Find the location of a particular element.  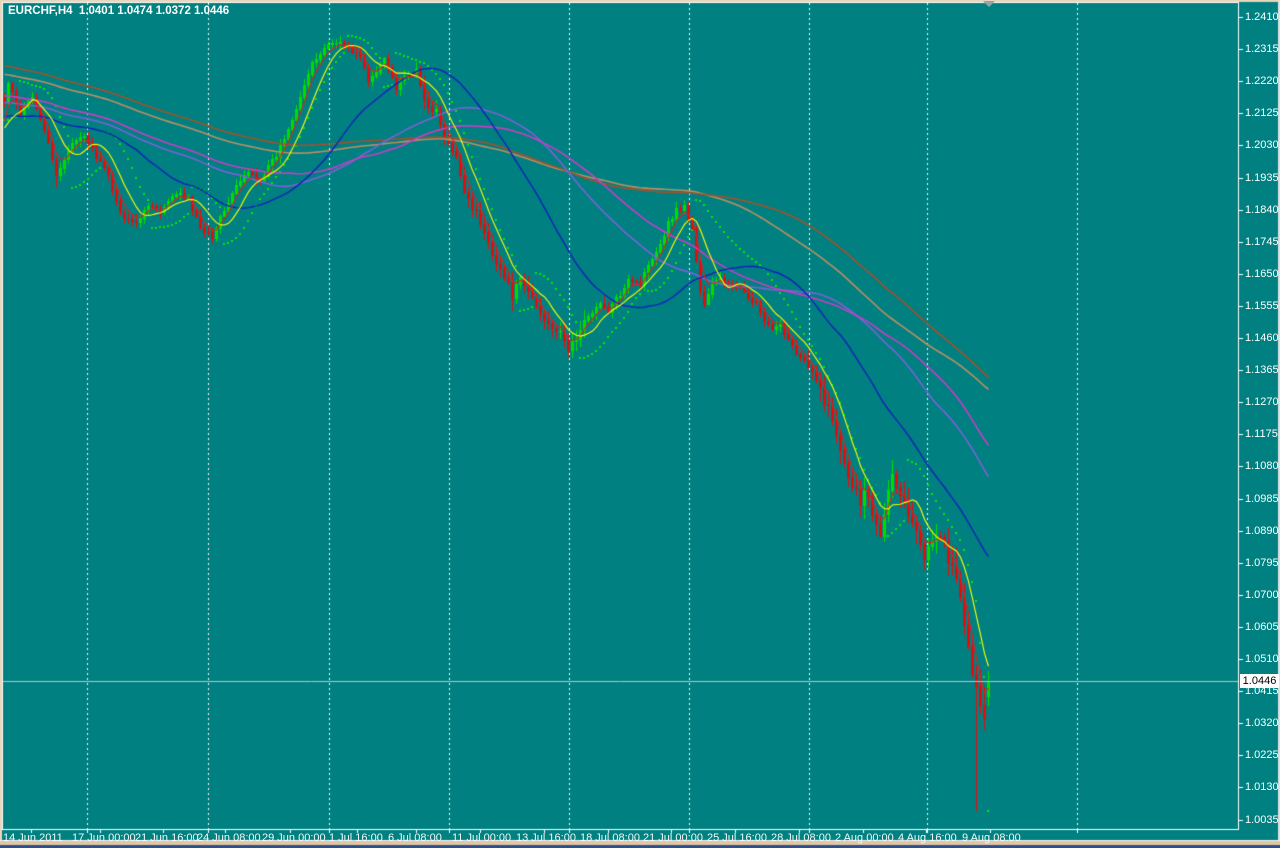

time-axis-label: 18 Jul 08:00 is located at coordinates (610, 838).